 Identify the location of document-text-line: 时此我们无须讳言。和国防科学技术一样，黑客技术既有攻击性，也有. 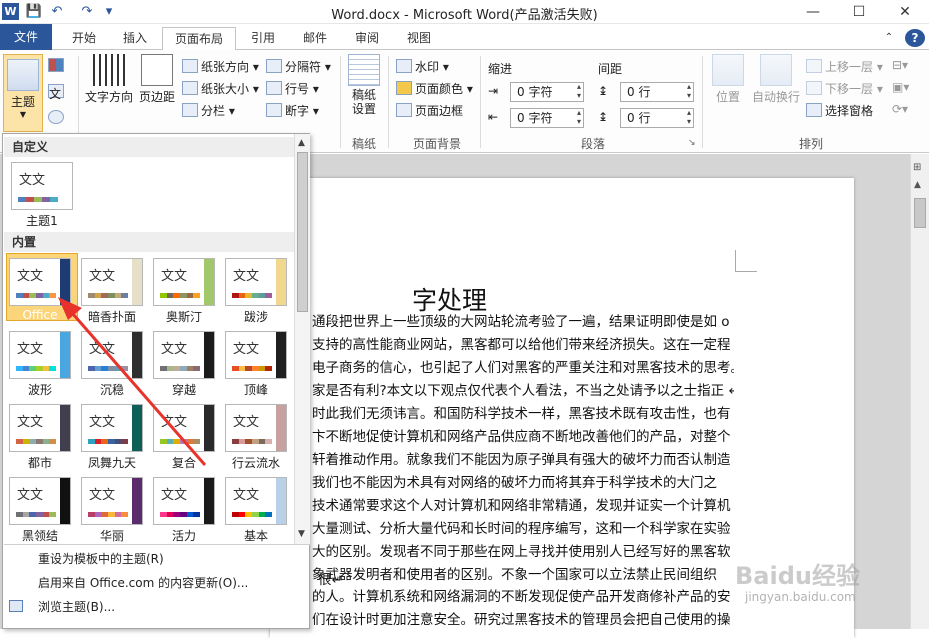
(523, 412).